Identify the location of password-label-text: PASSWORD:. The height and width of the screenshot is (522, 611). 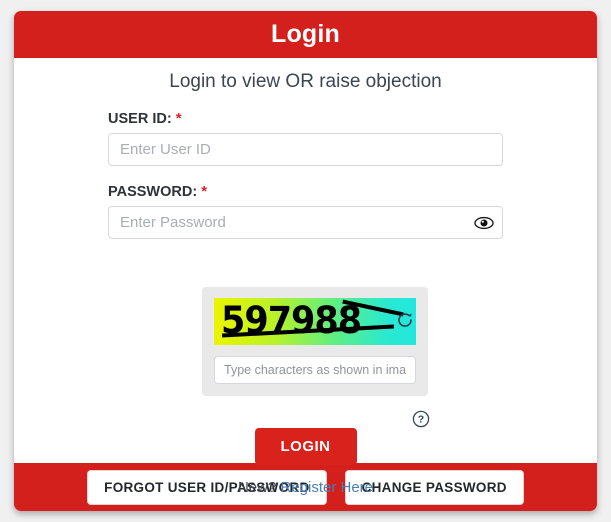
(153, 192).